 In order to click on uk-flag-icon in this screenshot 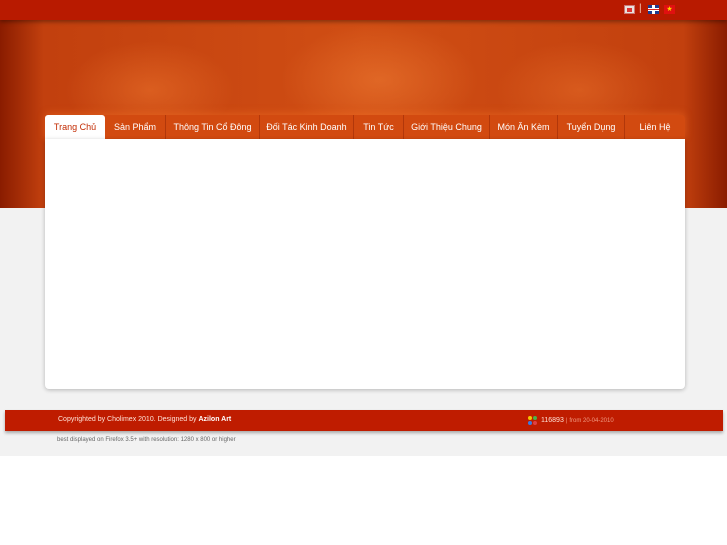, I will do `click(653, 9)`.